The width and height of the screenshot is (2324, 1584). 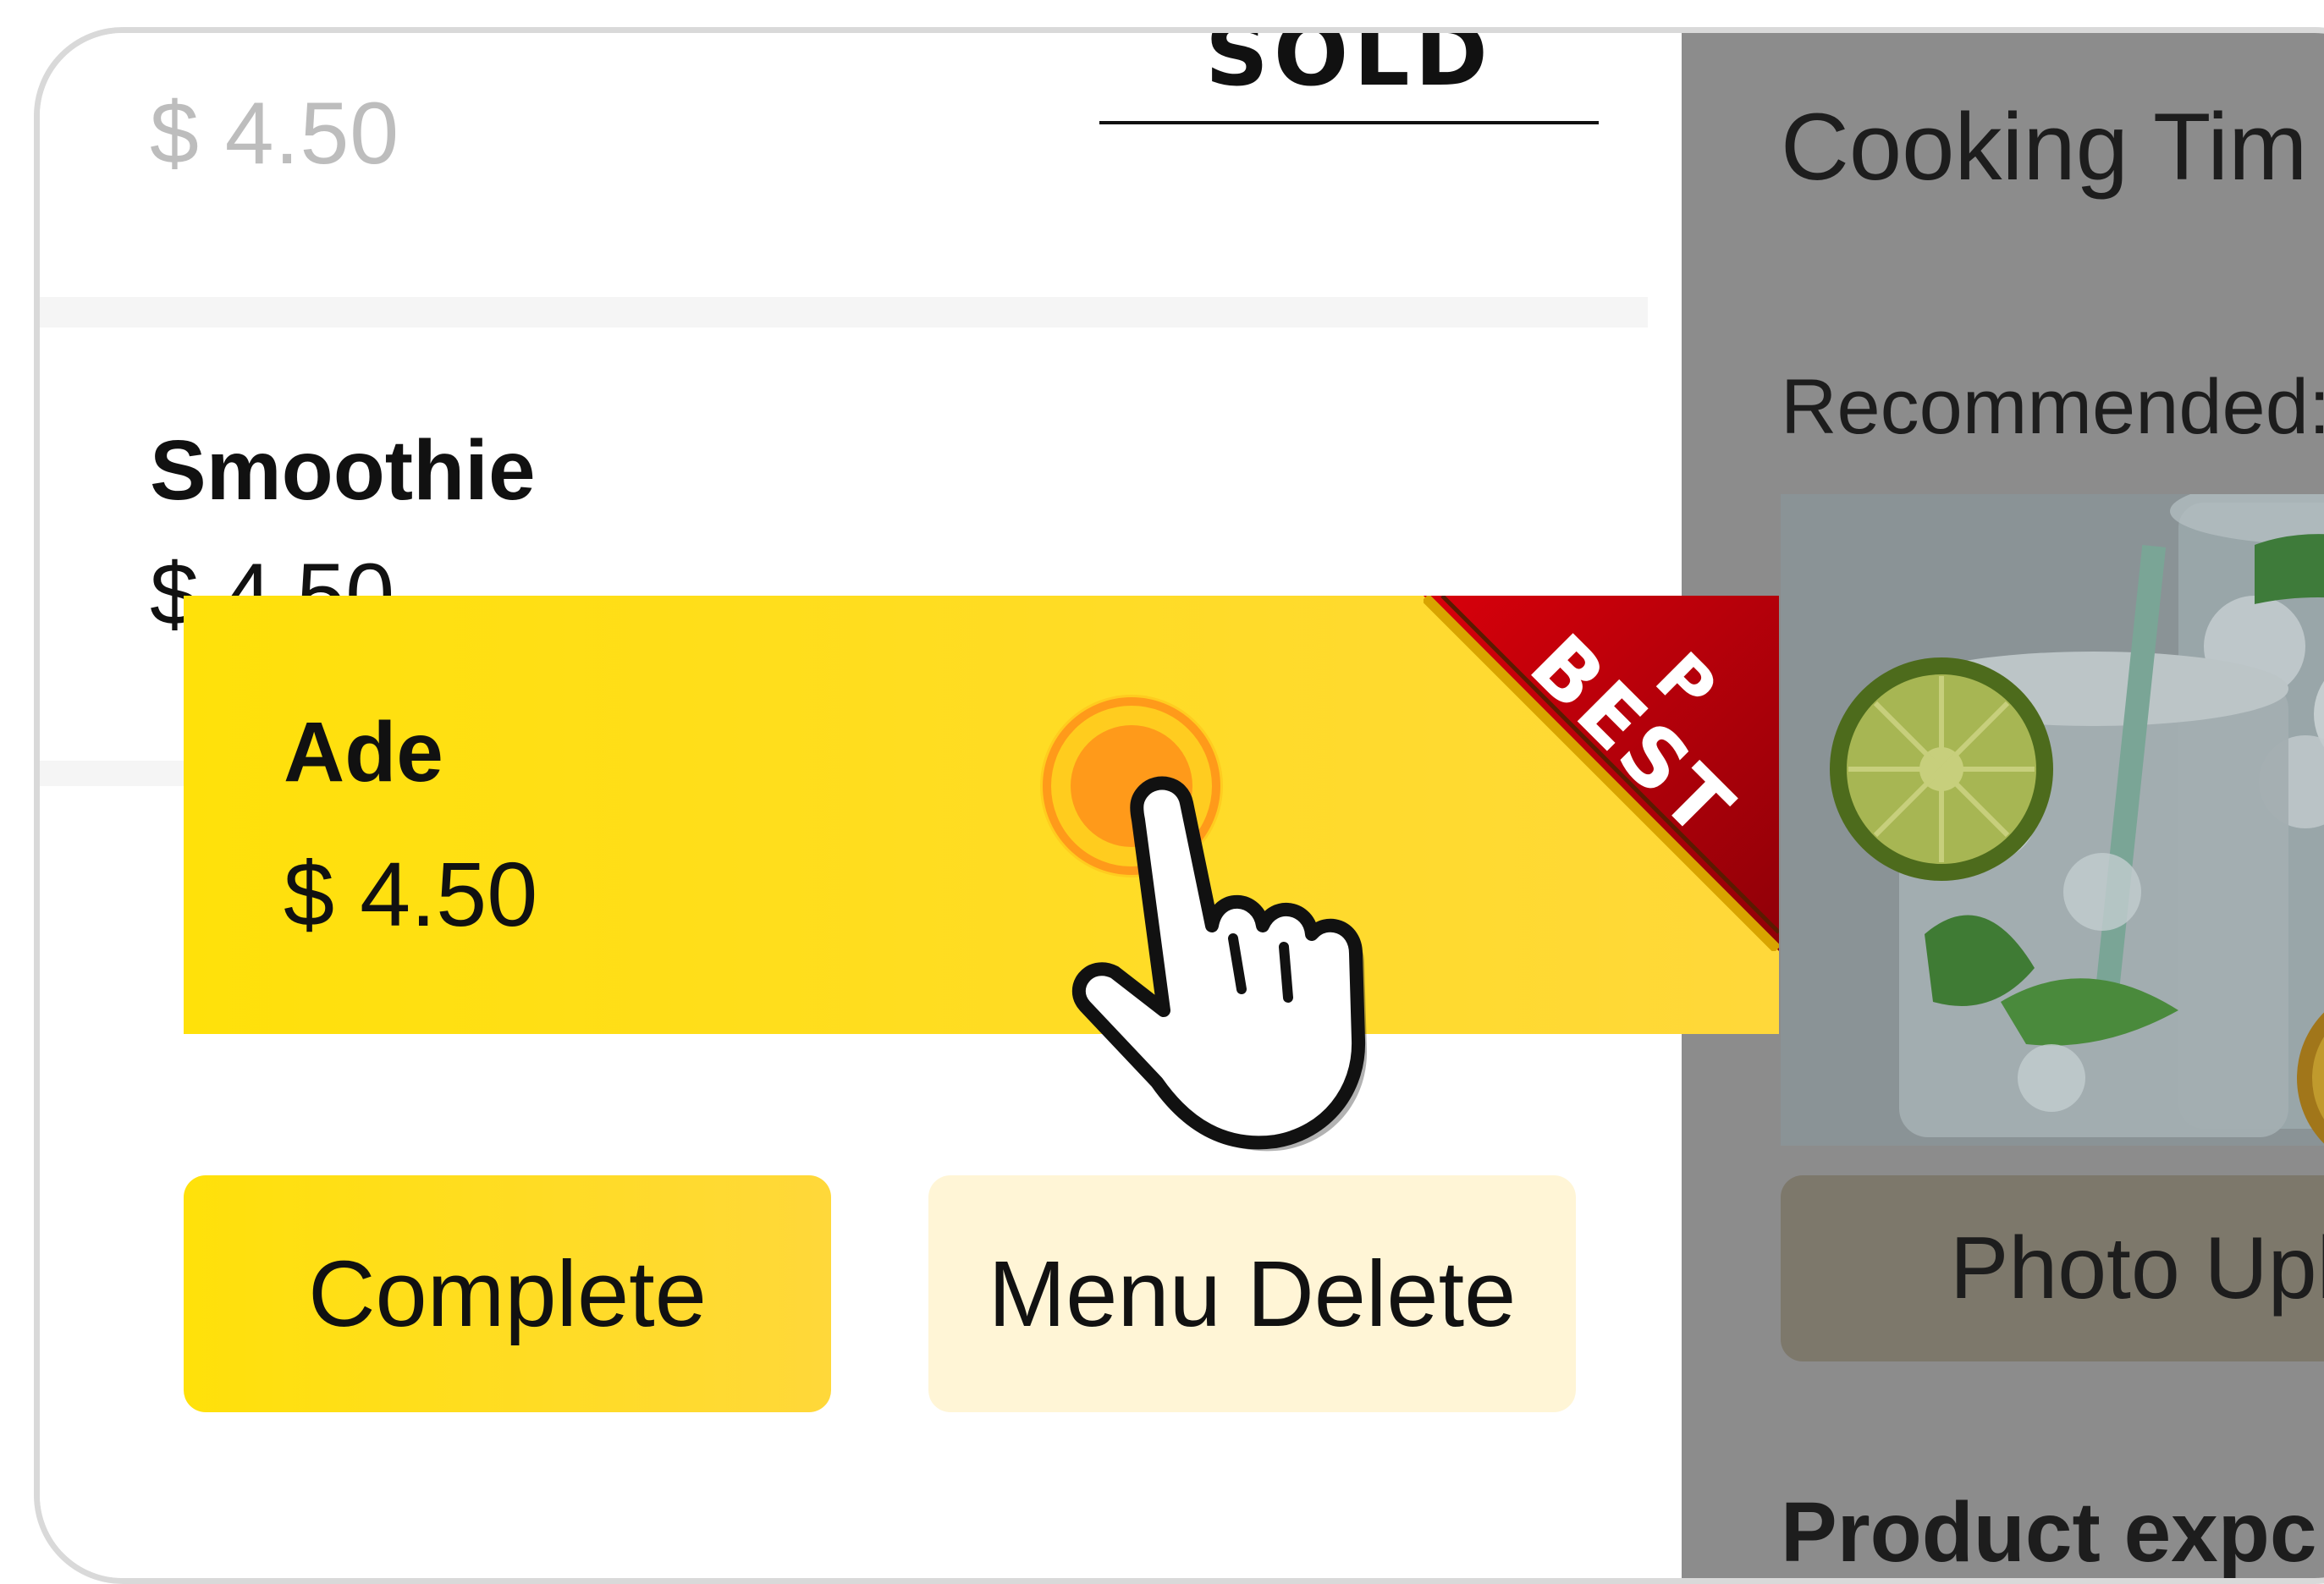 I want to click on photo-upload-button: Photo Upl, so click(x=2052, y=1268).